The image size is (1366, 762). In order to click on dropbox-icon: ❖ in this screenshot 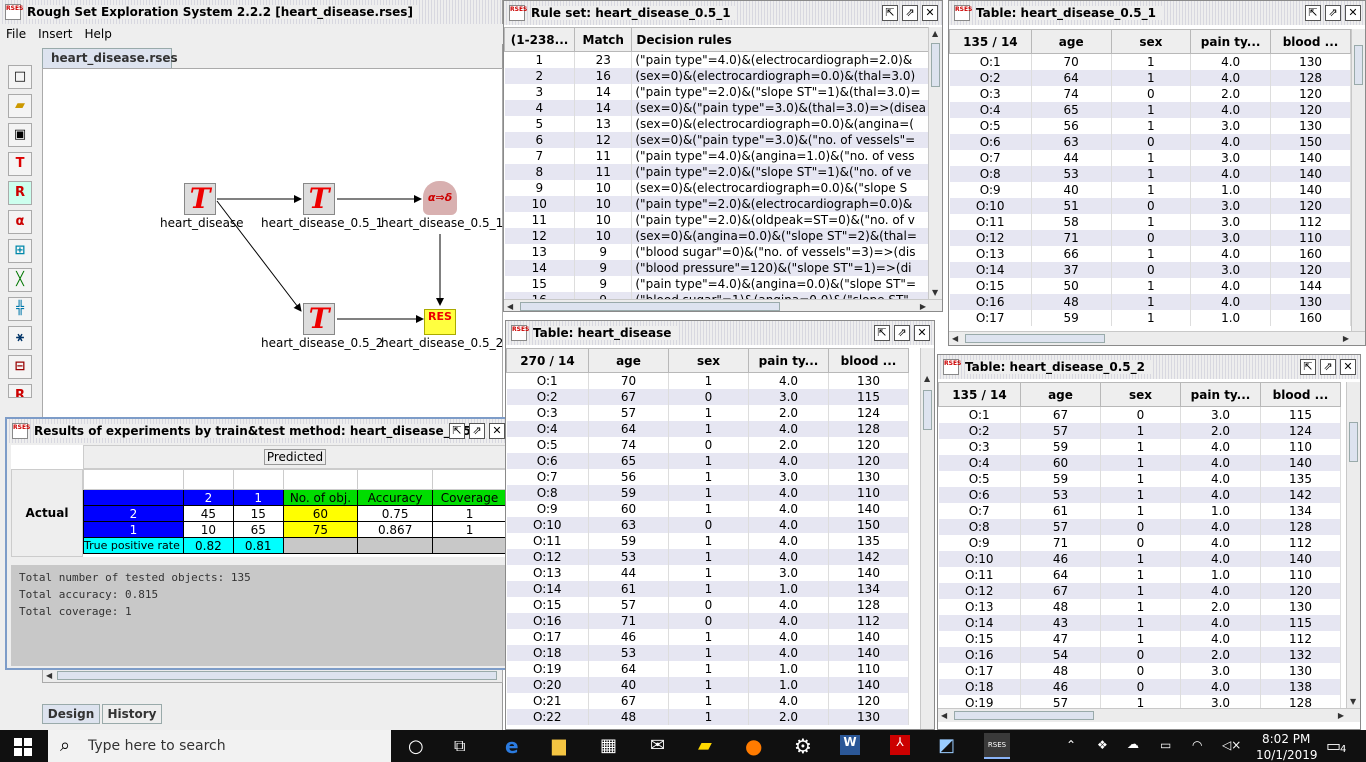, I will do `click(1102, 745)`.